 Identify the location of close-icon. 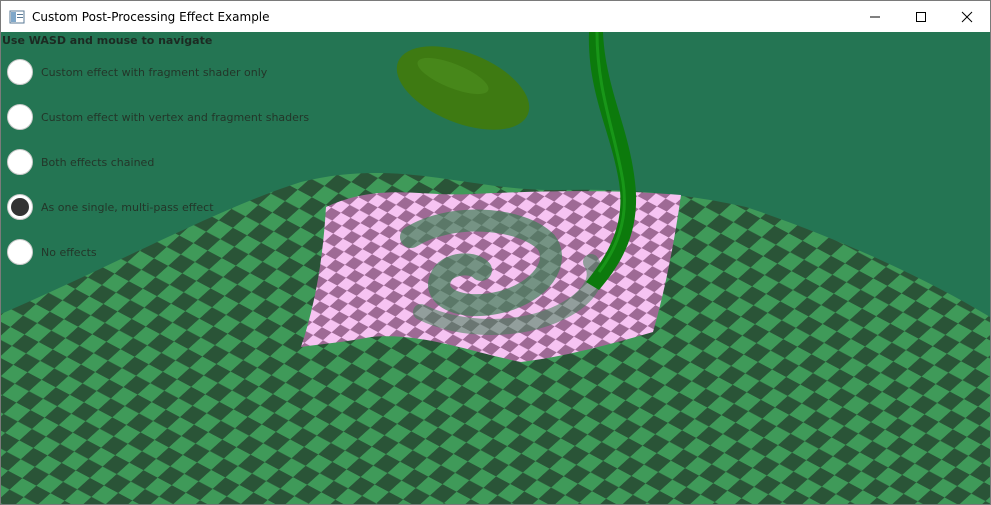
(967, 16).